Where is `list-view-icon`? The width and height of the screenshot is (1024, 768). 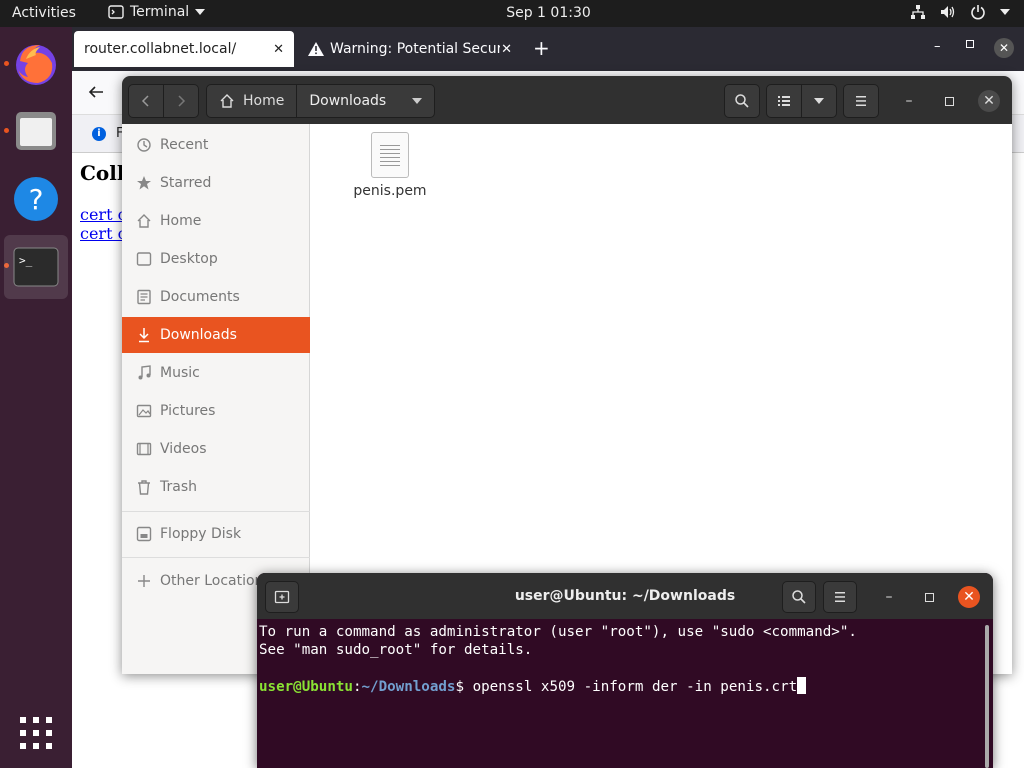
list-view-icon is located at coordinates (784, 101).